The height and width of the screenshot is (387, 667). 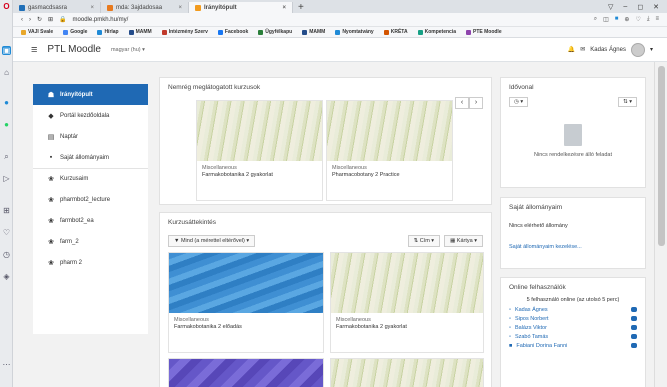 I want to click on course-image, so click(x=389, y=131).